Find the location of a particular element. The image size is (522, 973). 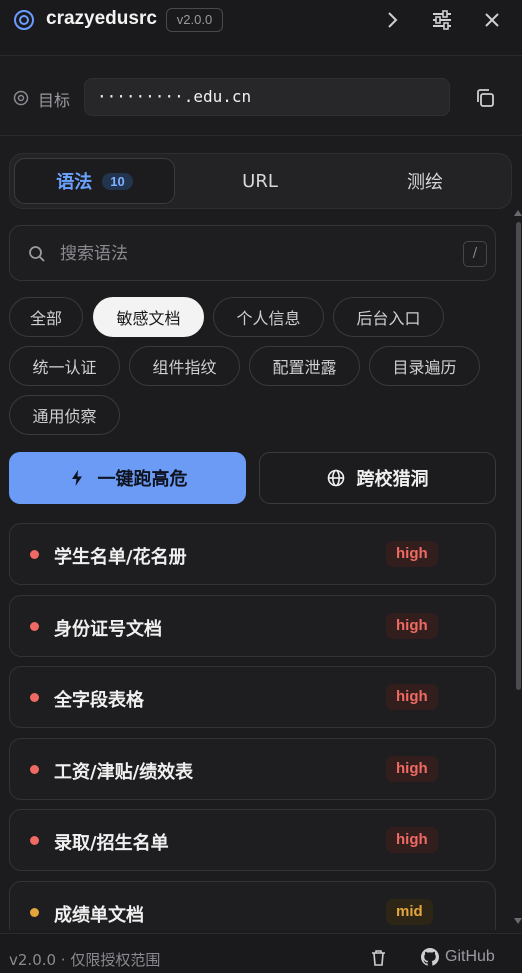

close-button is located at coordinates (492, 20).